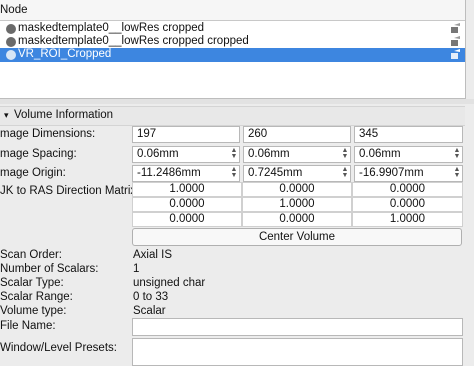 This screenshot has width=474, height=366. Describe the element at coordinates (32, 283) in the screenshot. I see `scalar-type-label: Scalar Type:` at that location.